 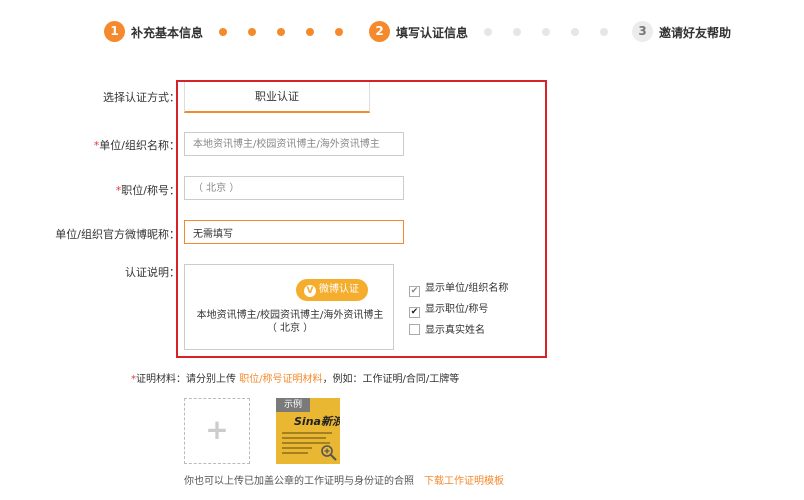 I want to click on download-template-link: 下载工作证明模板, so click(x=464, y=481).